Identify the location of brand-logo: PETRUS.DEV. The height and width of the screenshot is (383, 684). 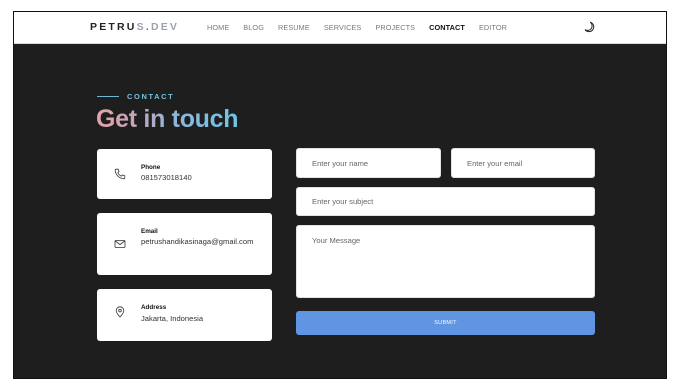
(134, 27).